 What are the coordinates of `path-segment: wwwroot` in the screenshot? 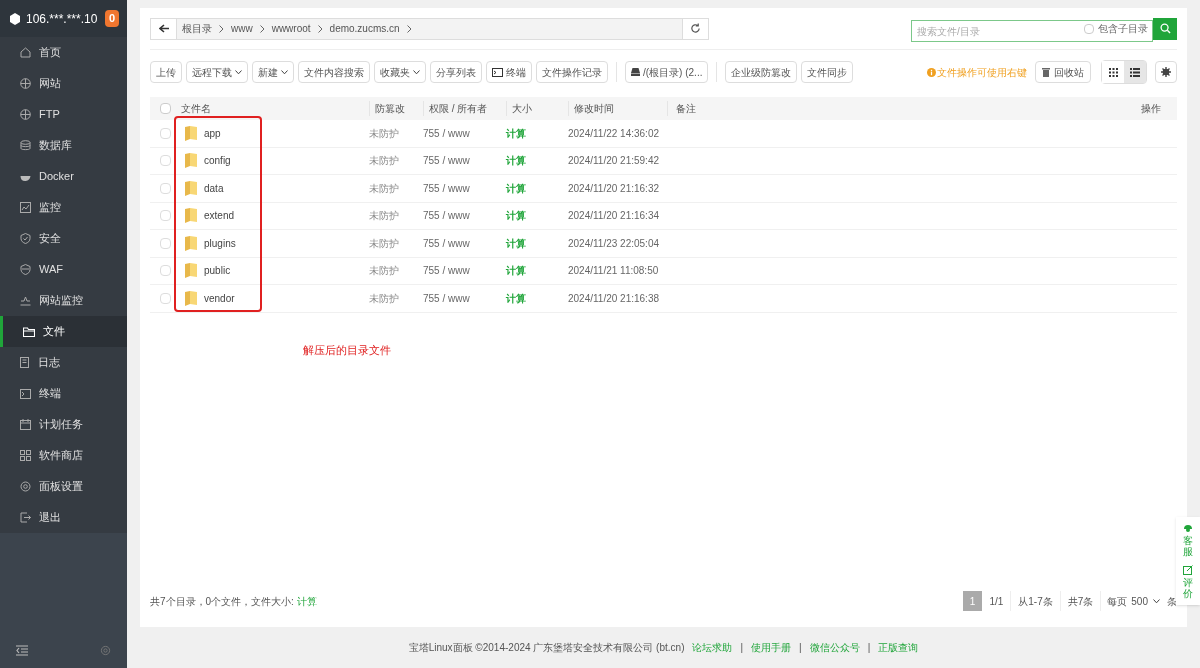 It's located at (291, 28).